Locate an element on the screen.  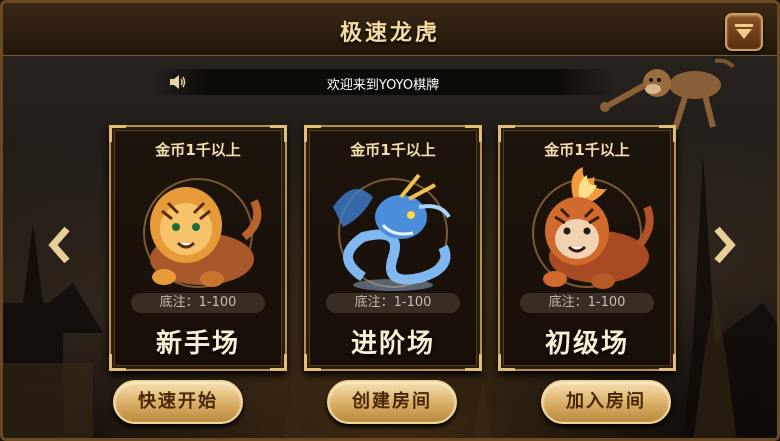
monkey-decoration is located at coordinates (667, 94).